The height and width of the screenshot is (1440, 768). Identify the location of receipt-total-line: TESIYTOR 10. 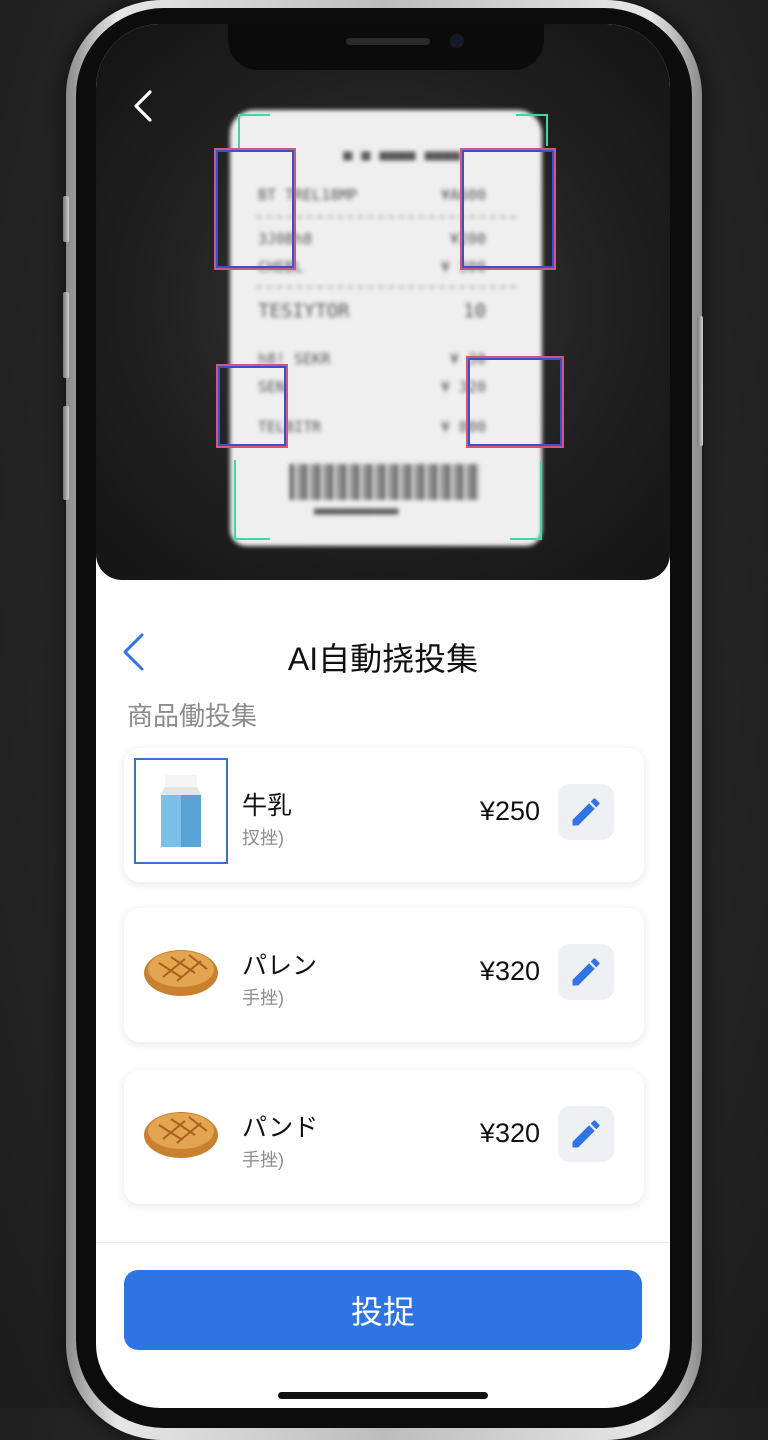
(372, 311).